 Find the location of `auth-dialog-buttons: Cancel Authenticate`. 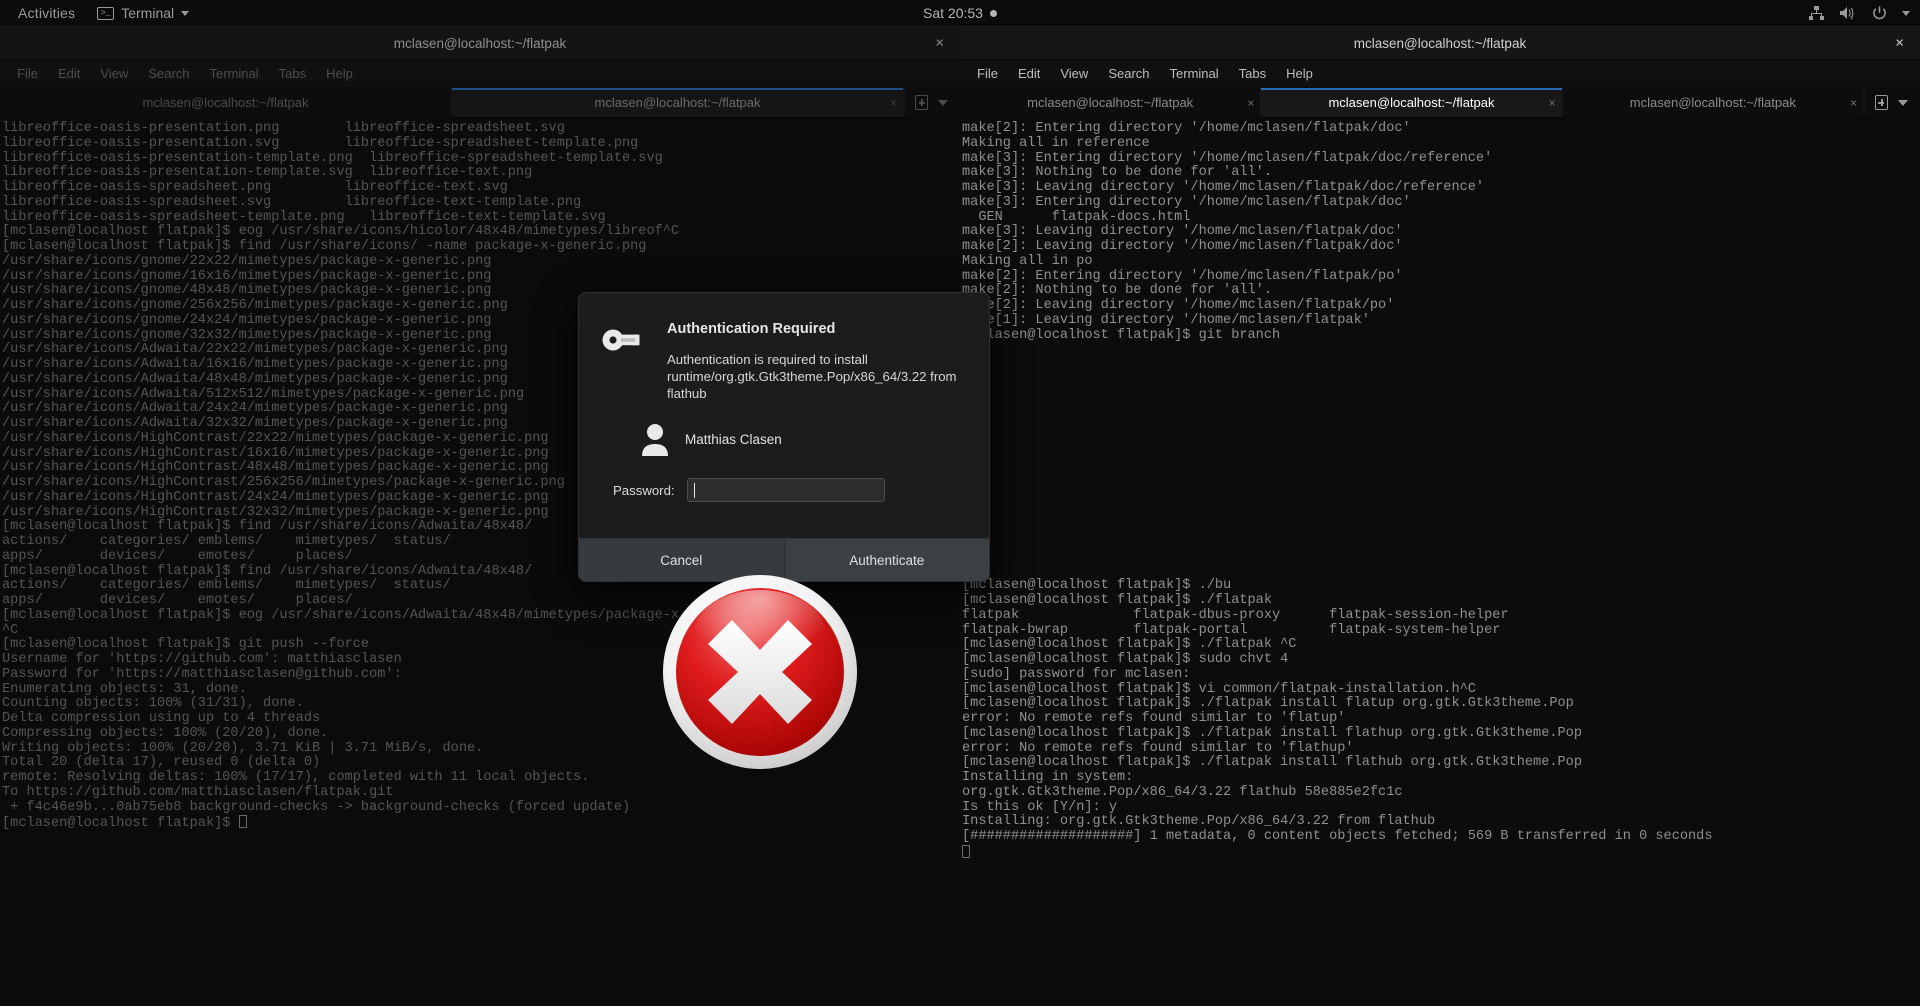

auth-dialog-buttons: Cancel Authenticate is located at coordinates (784, 559).